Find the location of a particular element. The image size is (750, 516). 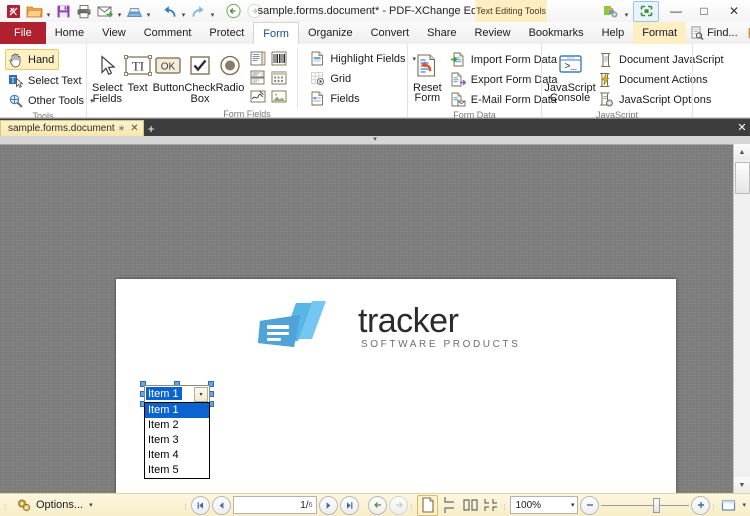

grid-button: Grid is located at coordinates (363, 78).